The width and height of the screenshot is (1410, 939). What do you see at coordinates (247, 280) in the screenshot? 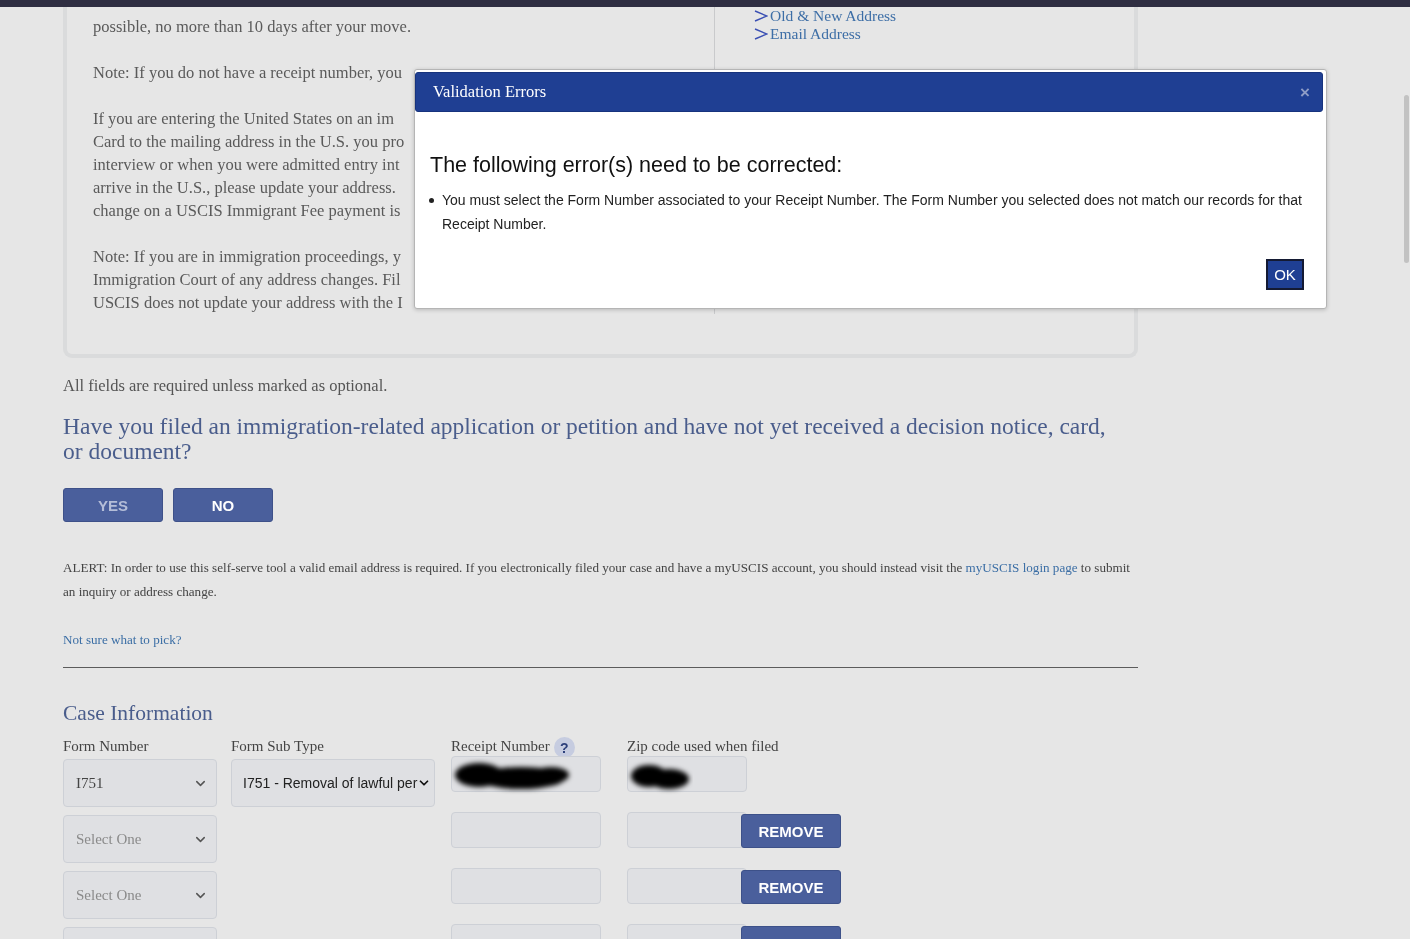
I see `info-text-line: Immigration Court of any address changes. Fil` at bounding box center [247, 280].